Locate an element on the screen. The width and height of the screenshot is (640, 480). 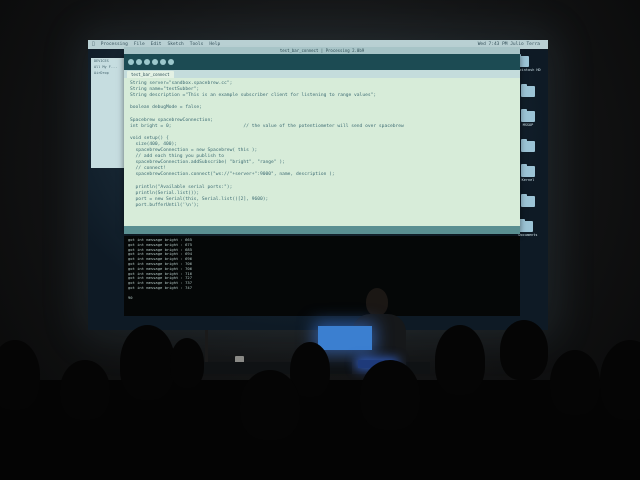
desktop-icon-mssop: MSSOP is located at coordinates (528, 118).